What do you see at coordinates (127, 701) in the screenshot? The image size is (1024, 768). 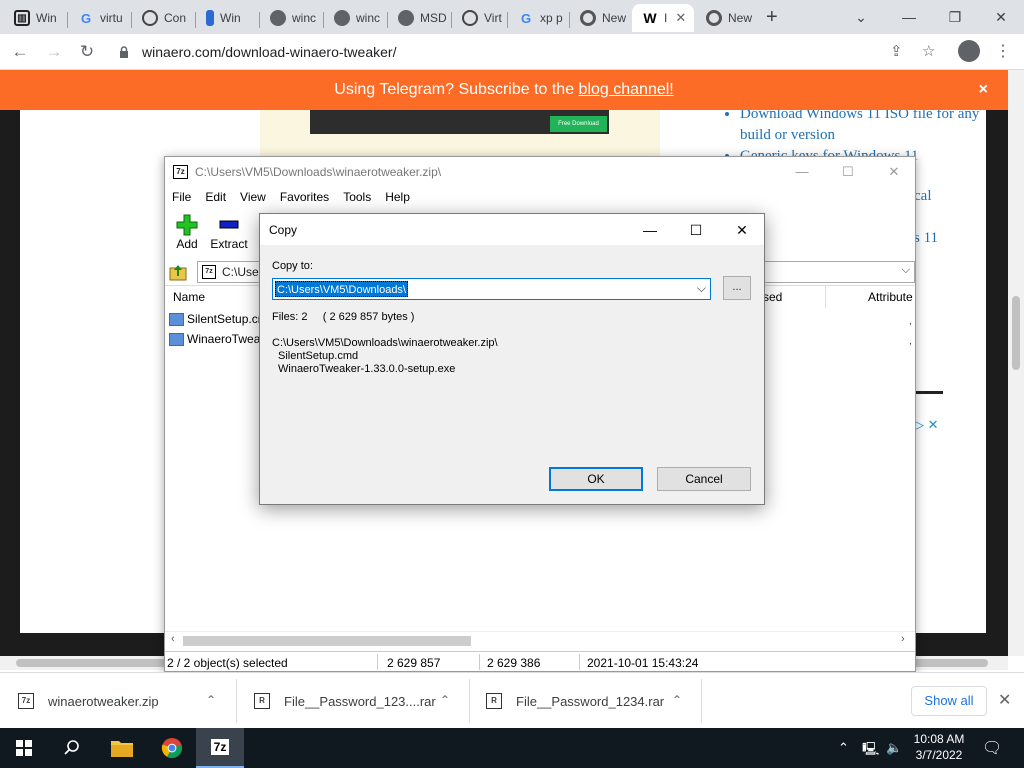 I see `download-item: 7z winaerotweaker.zip ⌃` at bounding box center [127, 701].